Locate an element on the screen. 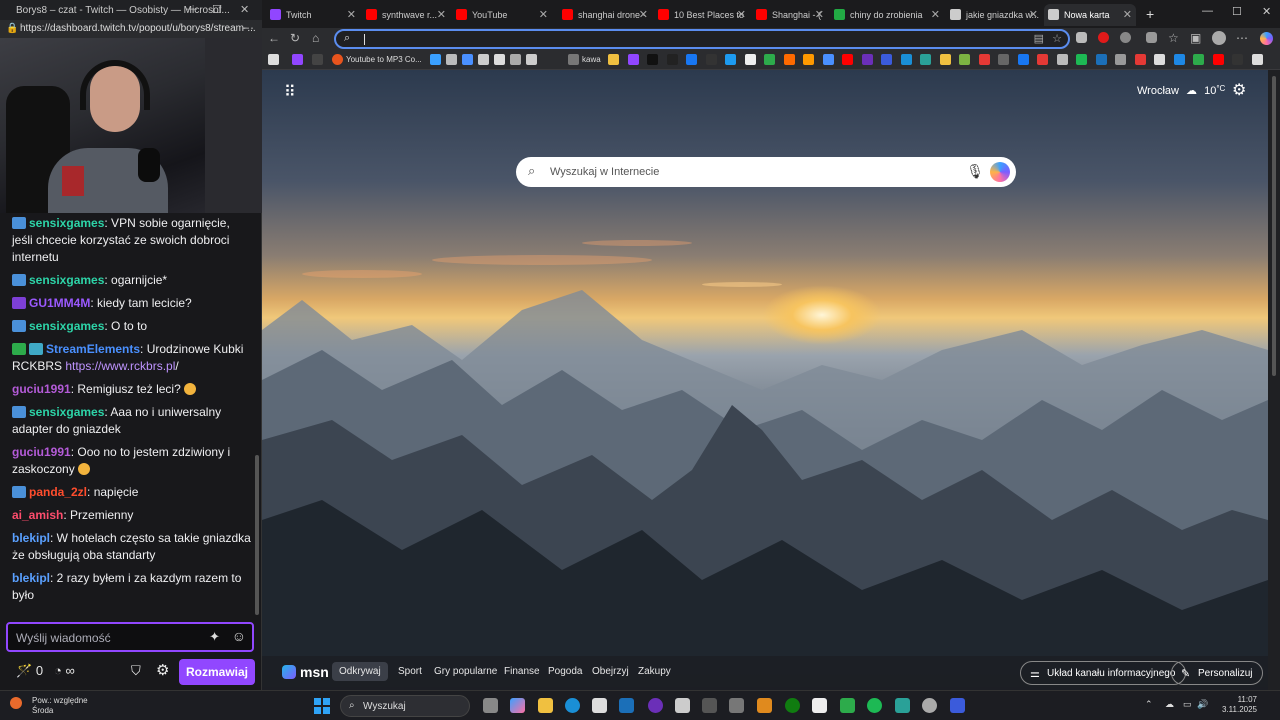 The height and width of the screenshot is (720, 1280). taskbar-search: ⌕ Wyszukaj is located at coordinates (405, 706).